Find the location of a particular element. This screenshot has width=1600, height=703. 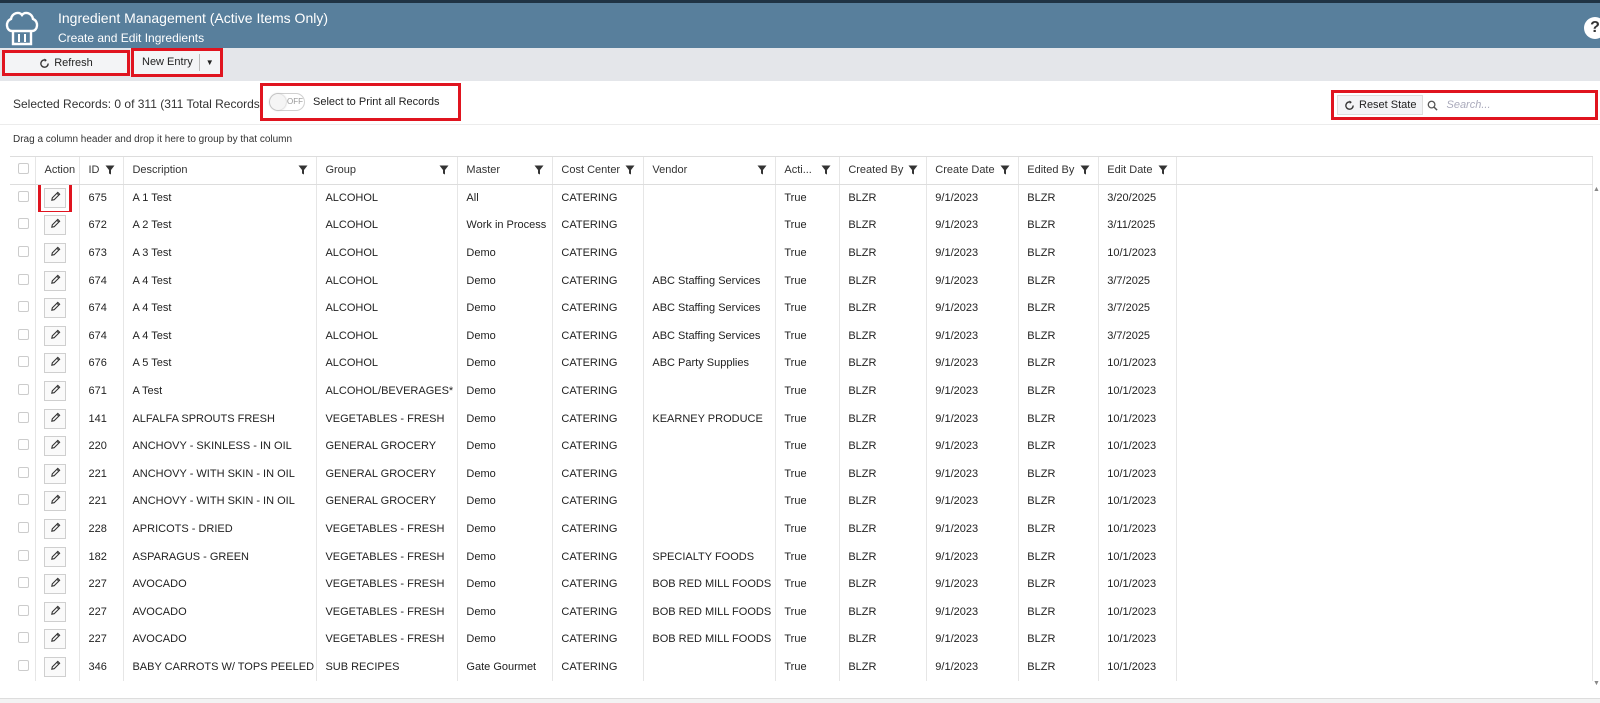

column-header: Edited By is located at coordinates (1059, 171).